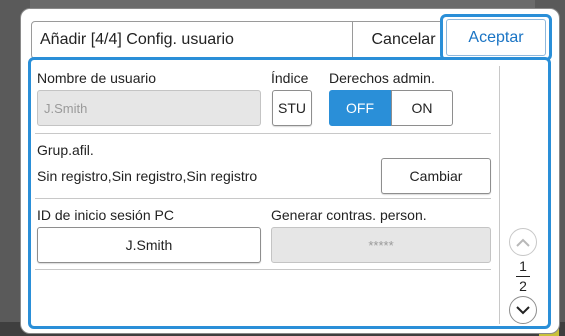  What do you see at coordinates (403, 39) in the screenshot?
I see `cancel-button-label: Cancelar` at bounding box center [403, 39].